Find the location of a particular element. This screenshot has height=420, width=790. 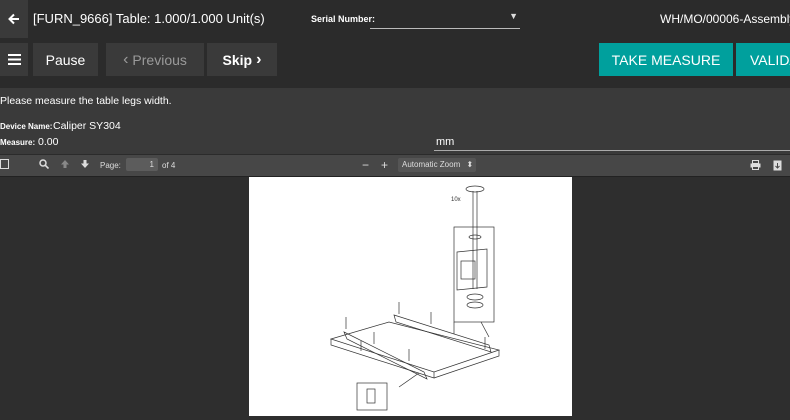

serial-number-select: ▼ is located at coordinates (445, 19).